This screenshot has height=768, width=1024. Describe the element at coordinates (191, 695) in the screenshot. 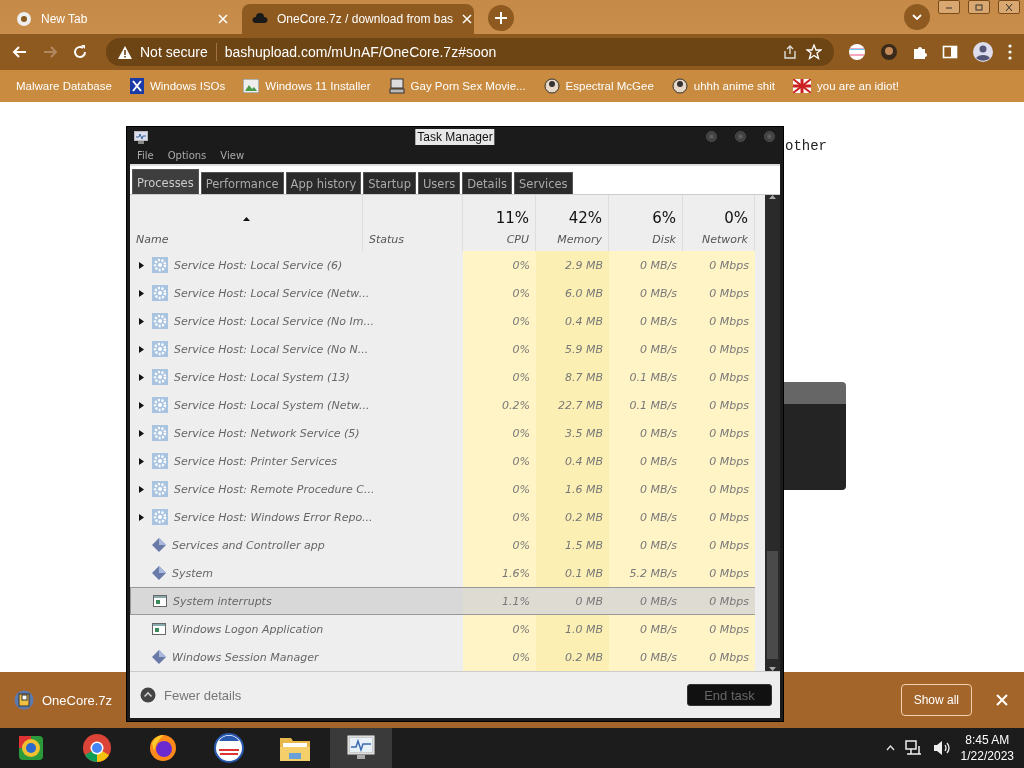

I see `fewer-details-toggle: Fewer details` at that location.